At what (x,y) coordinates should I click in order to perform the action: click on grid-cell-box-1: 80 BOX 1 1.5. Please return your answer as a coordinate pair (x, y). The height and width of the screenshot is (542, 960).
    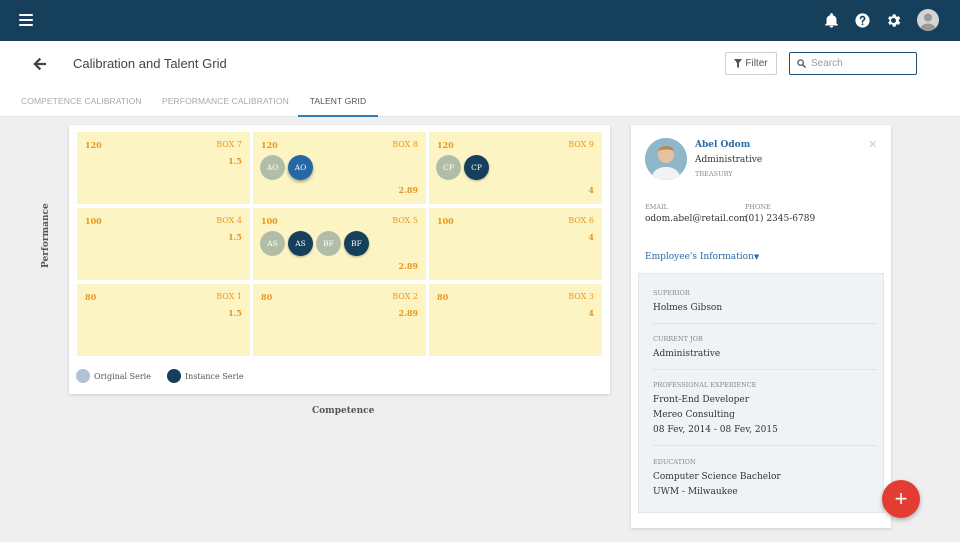
    Looking at the image, I should click on (163, 320).